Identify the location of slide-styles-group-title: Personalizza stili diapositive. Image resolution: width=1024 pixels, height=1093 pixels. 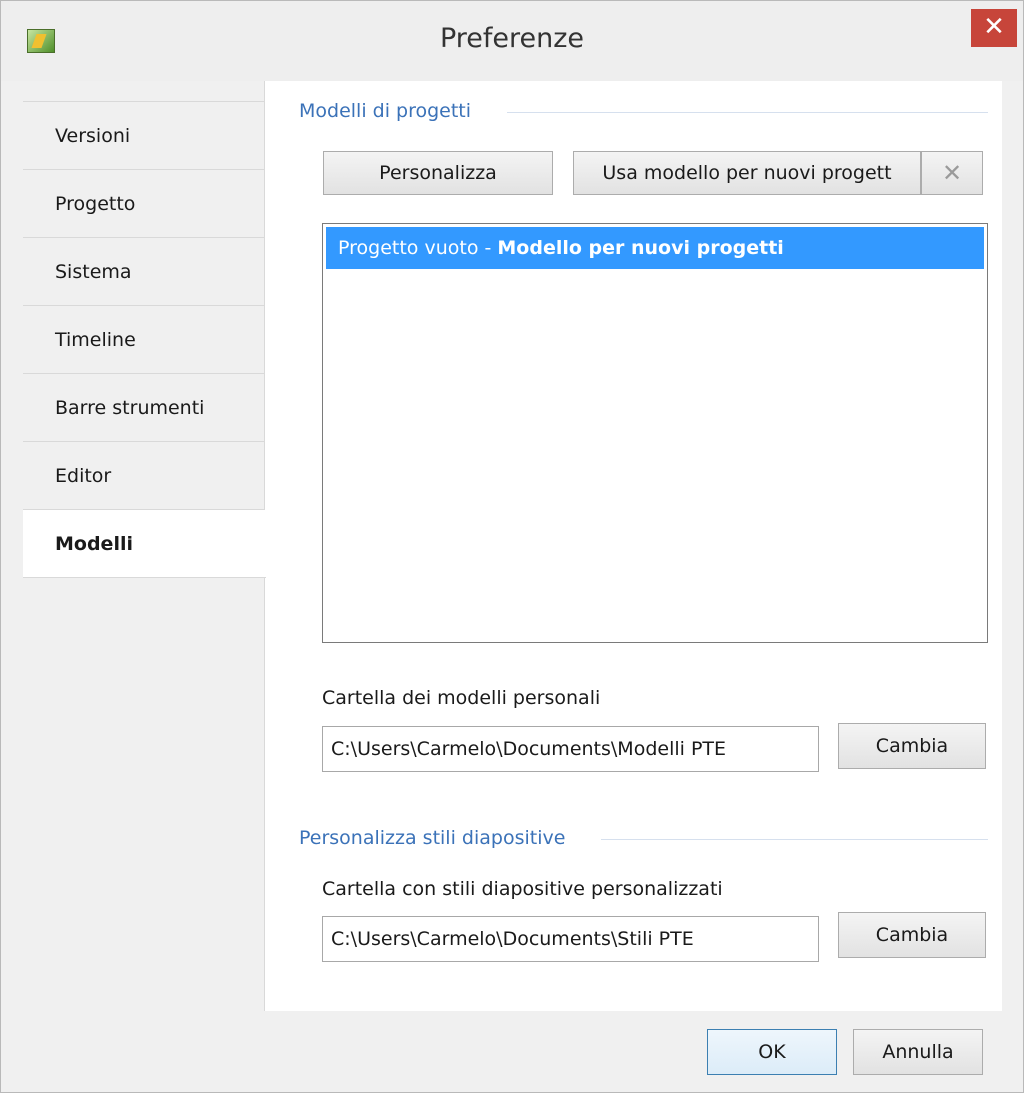
(432, 838).